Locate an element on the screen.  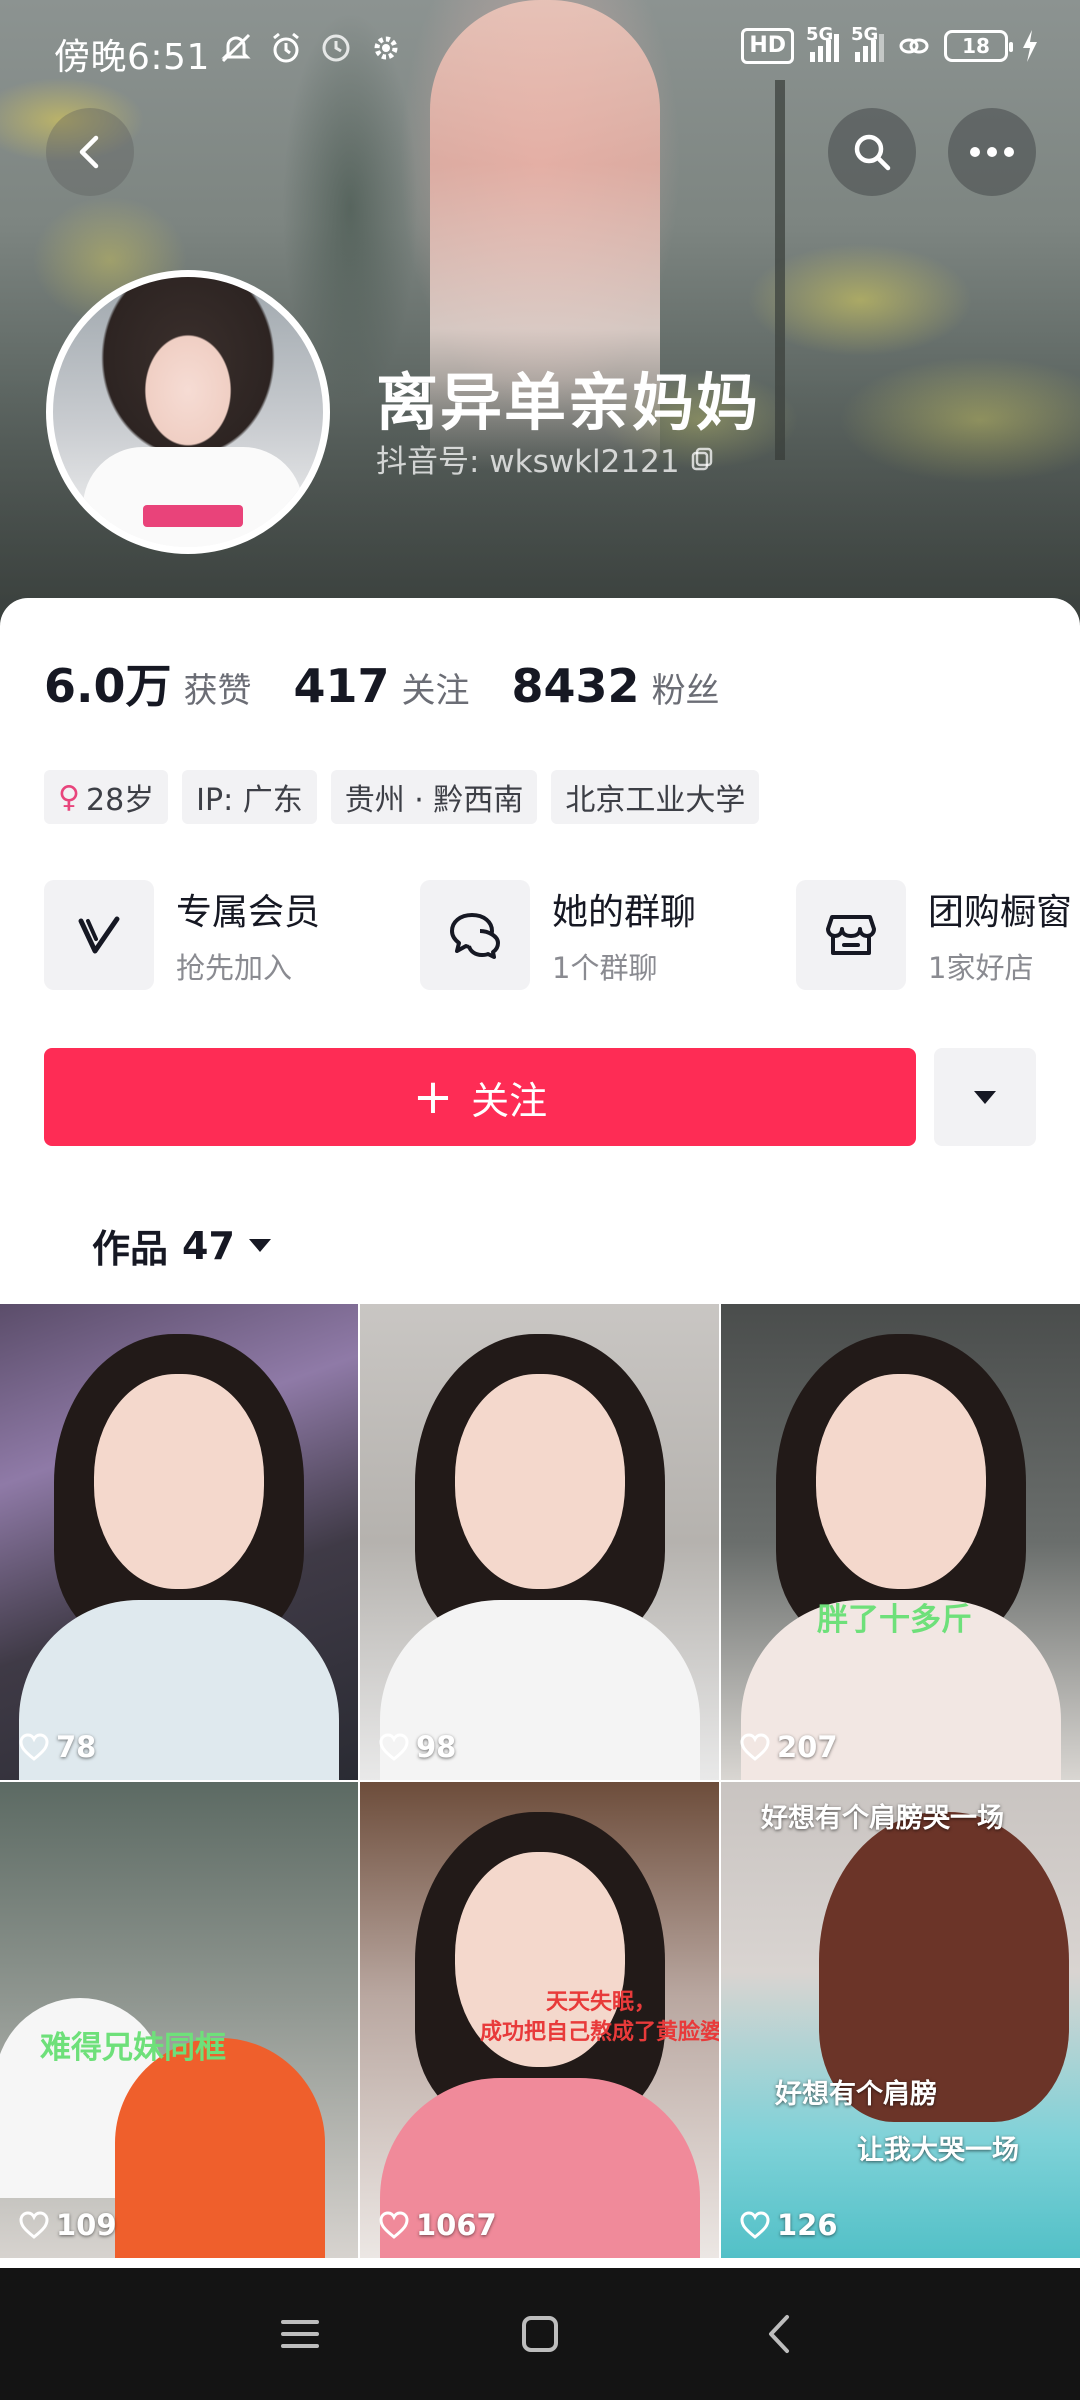
tag-age-label: 28岁 is located at coordinates (120, 800).